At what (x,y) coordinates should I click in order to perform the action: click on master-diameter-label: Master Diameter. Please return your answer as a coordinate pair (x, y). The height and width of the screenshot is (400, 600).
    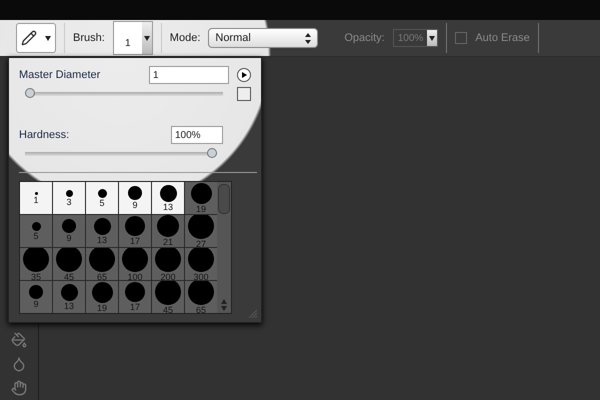
    Looking at the image, I should click on (59, 75).